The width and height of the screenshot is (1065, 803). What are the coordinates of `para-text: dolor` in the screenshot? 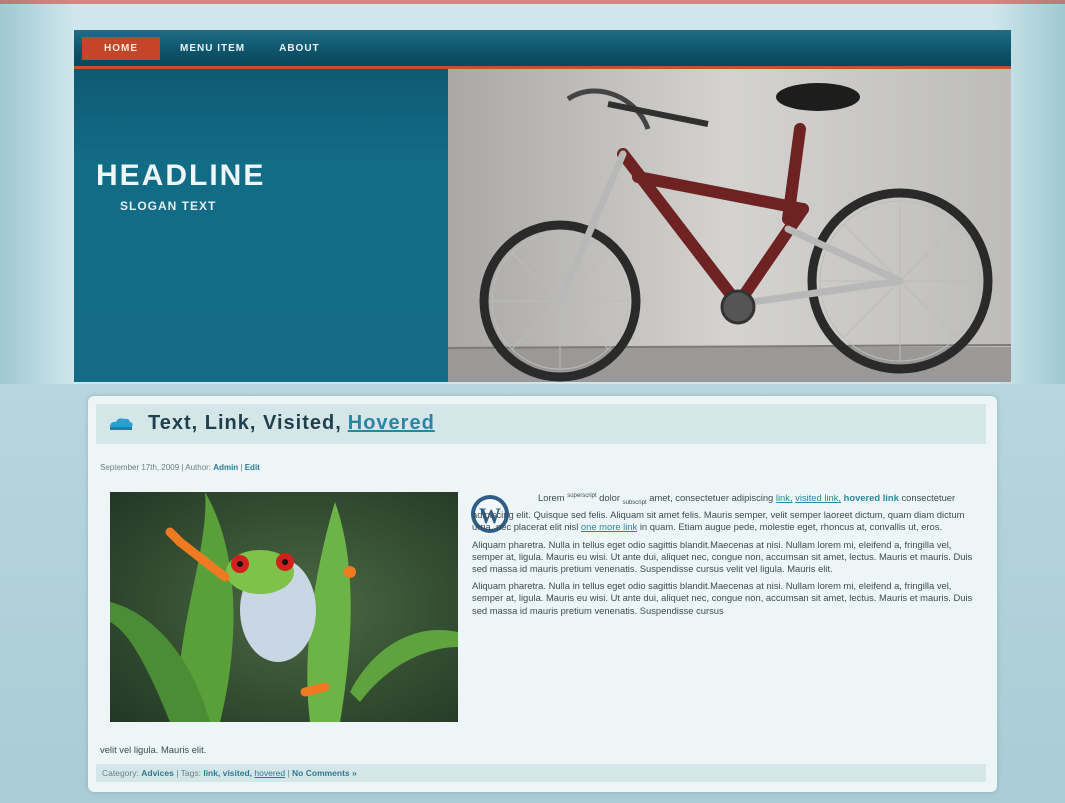 It's located at (609, 498).